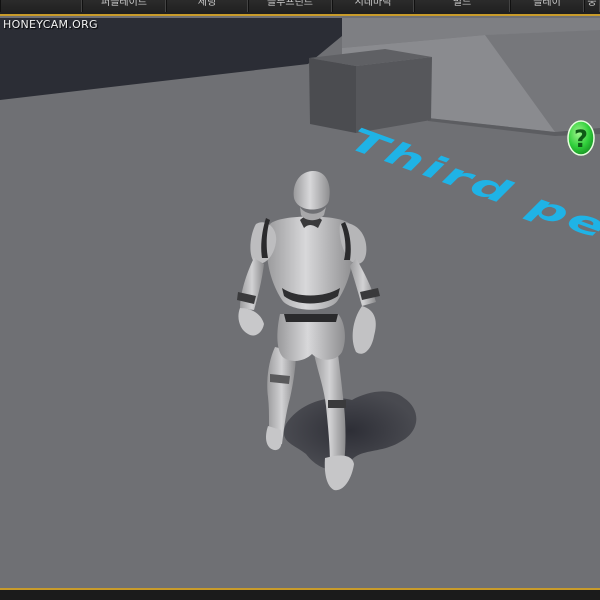  I want to click on help-icon: ?, so click(581, 138).